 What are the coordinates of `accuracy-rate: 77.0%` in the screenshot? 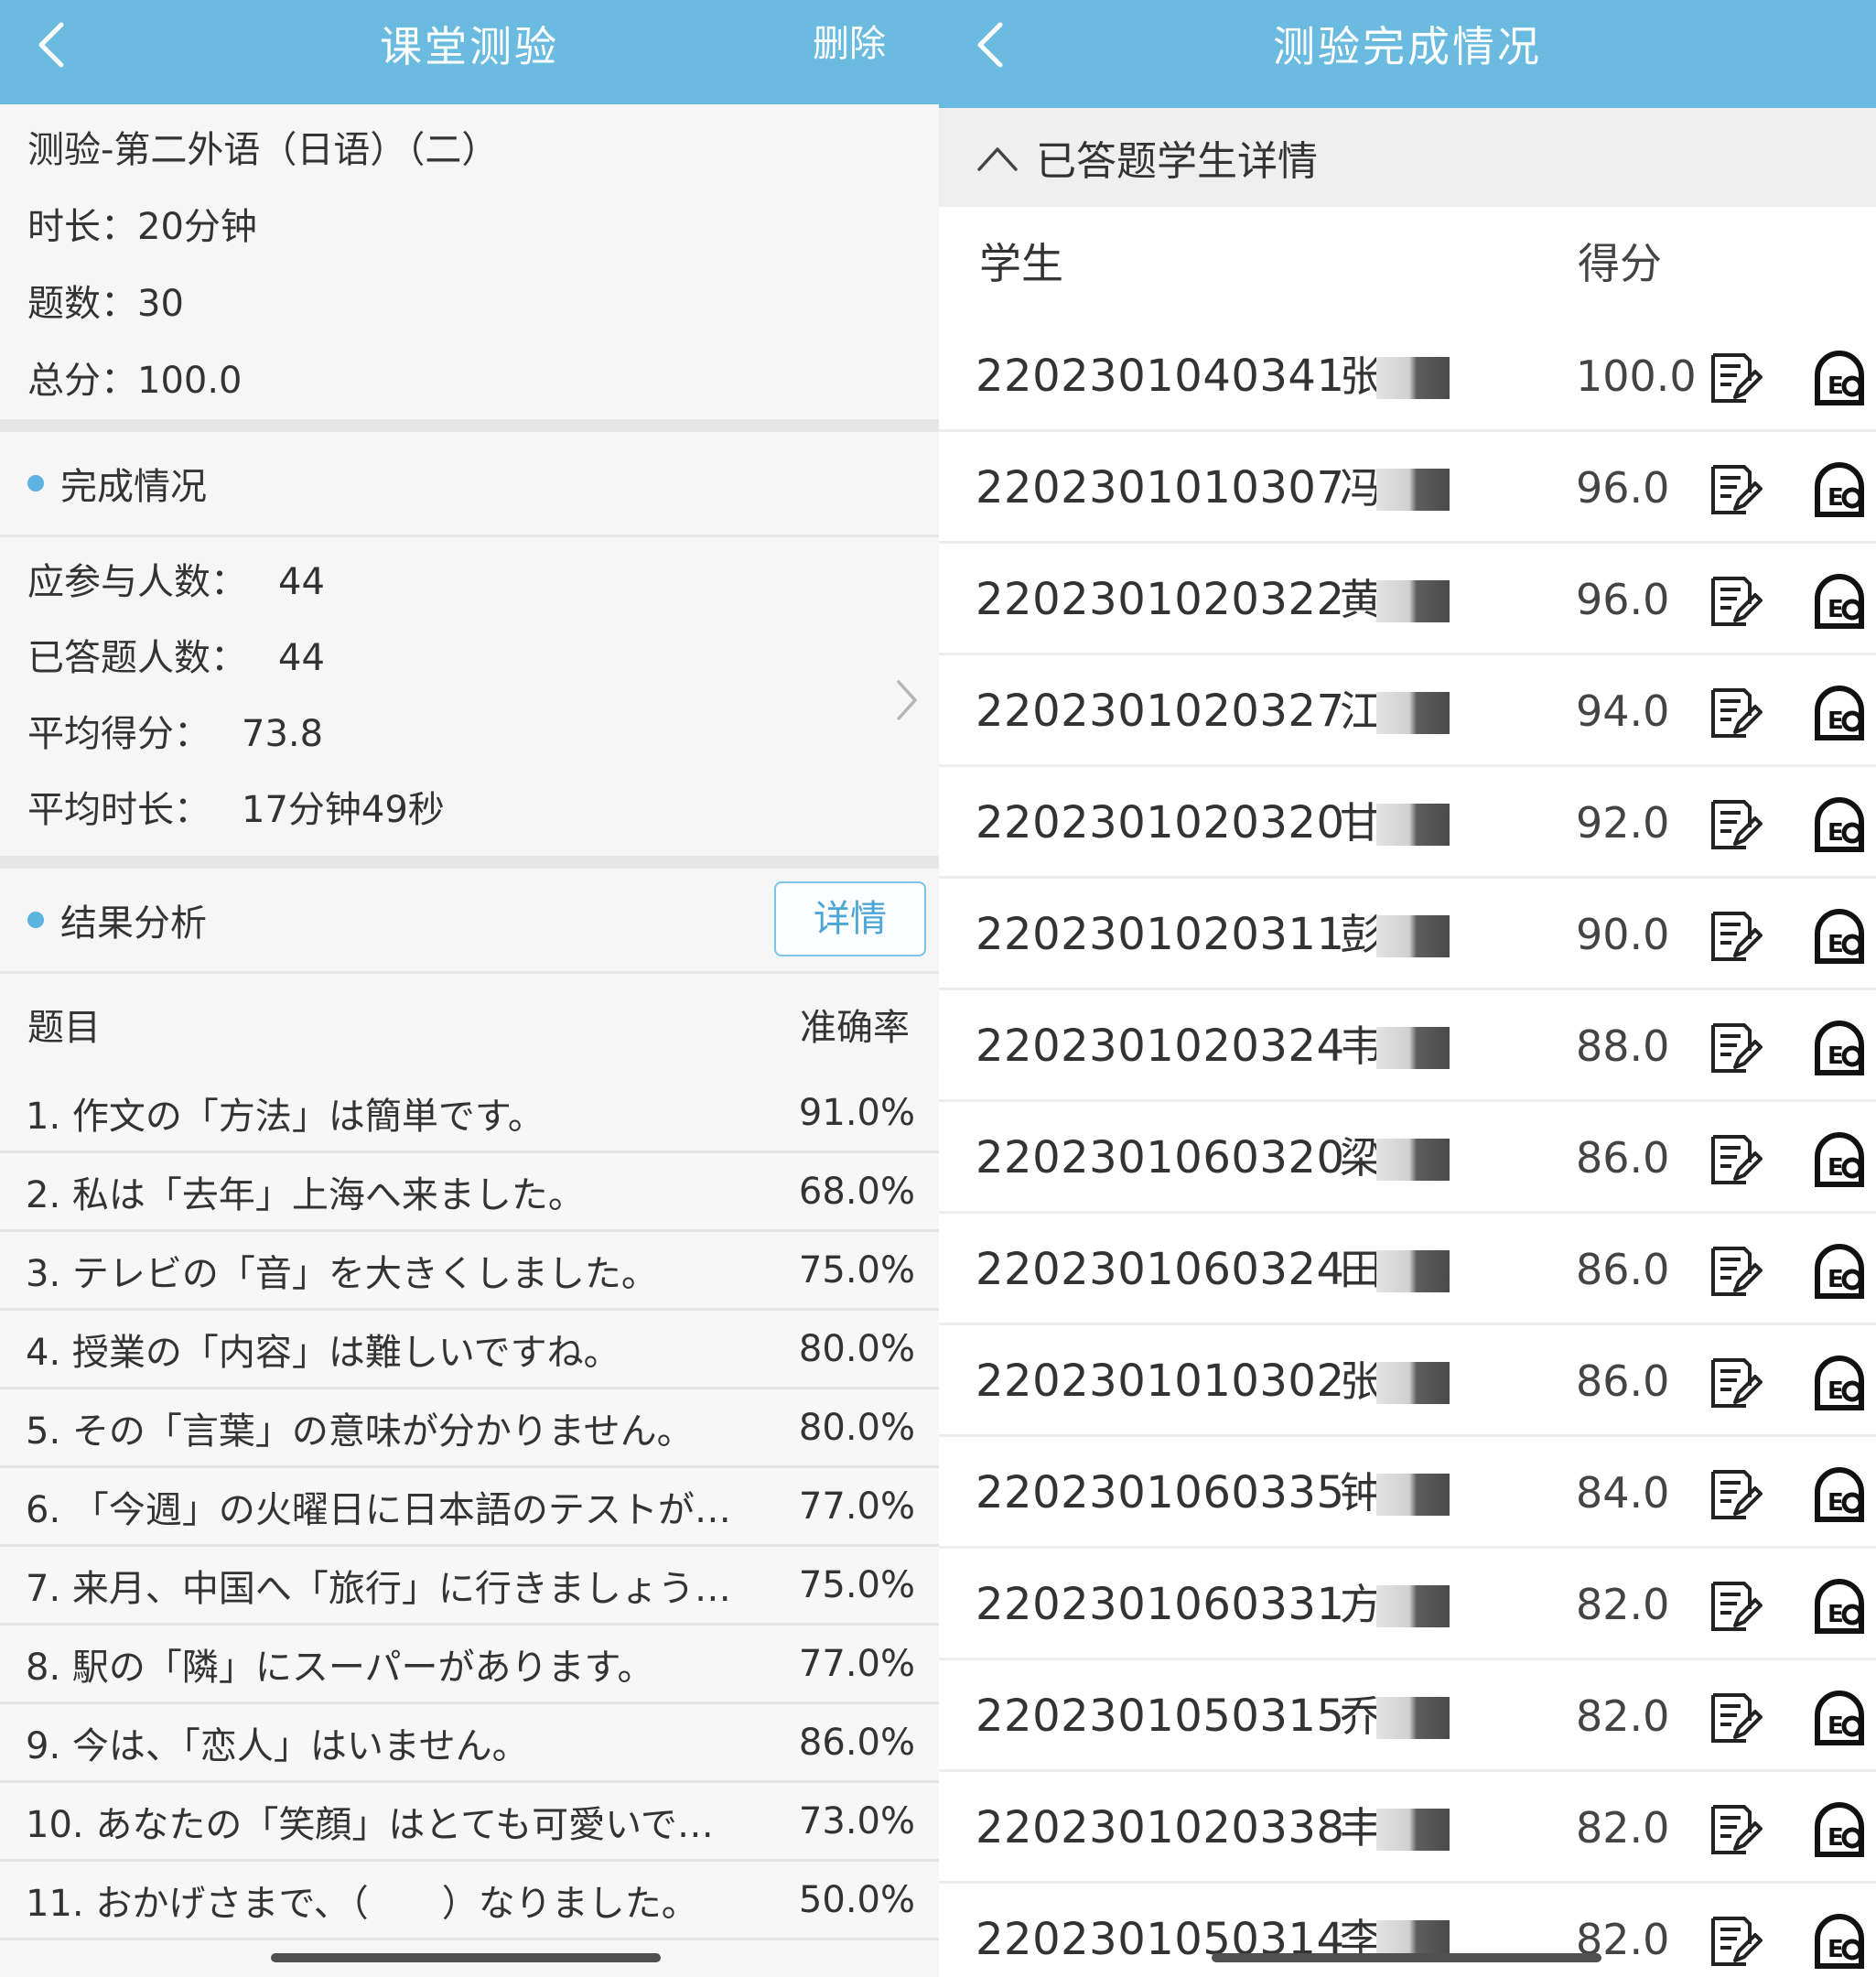 It's located at (856, 1506).